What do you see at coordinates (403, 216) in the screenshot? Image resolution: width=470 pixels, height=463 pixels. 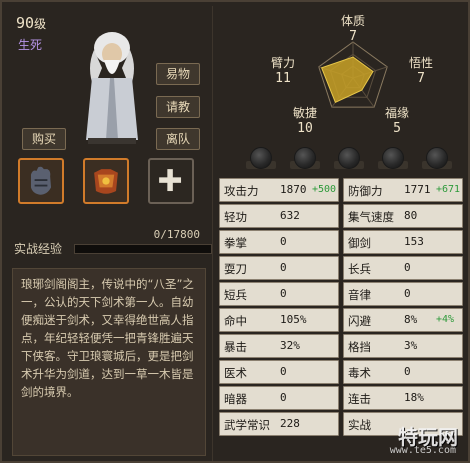 I see `stat-cell: 集气速度 80` at bounding box center [403, 216].